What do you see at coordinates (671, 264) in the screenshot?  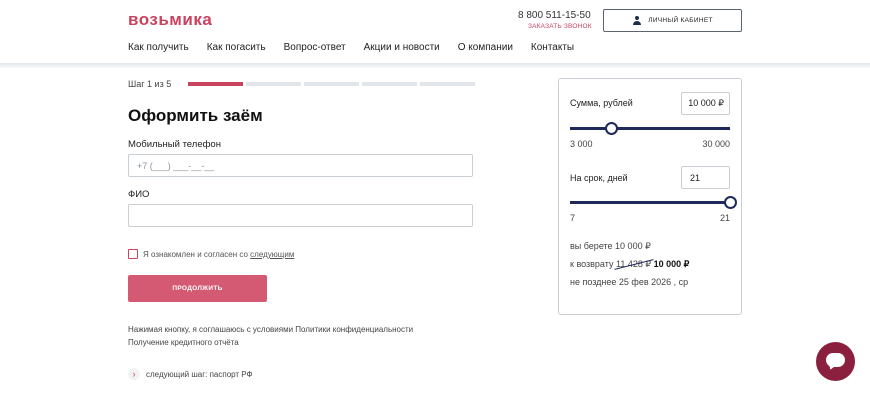 I see `return-new-amount: 10 000 ₽` at bounding box center [671, 264].